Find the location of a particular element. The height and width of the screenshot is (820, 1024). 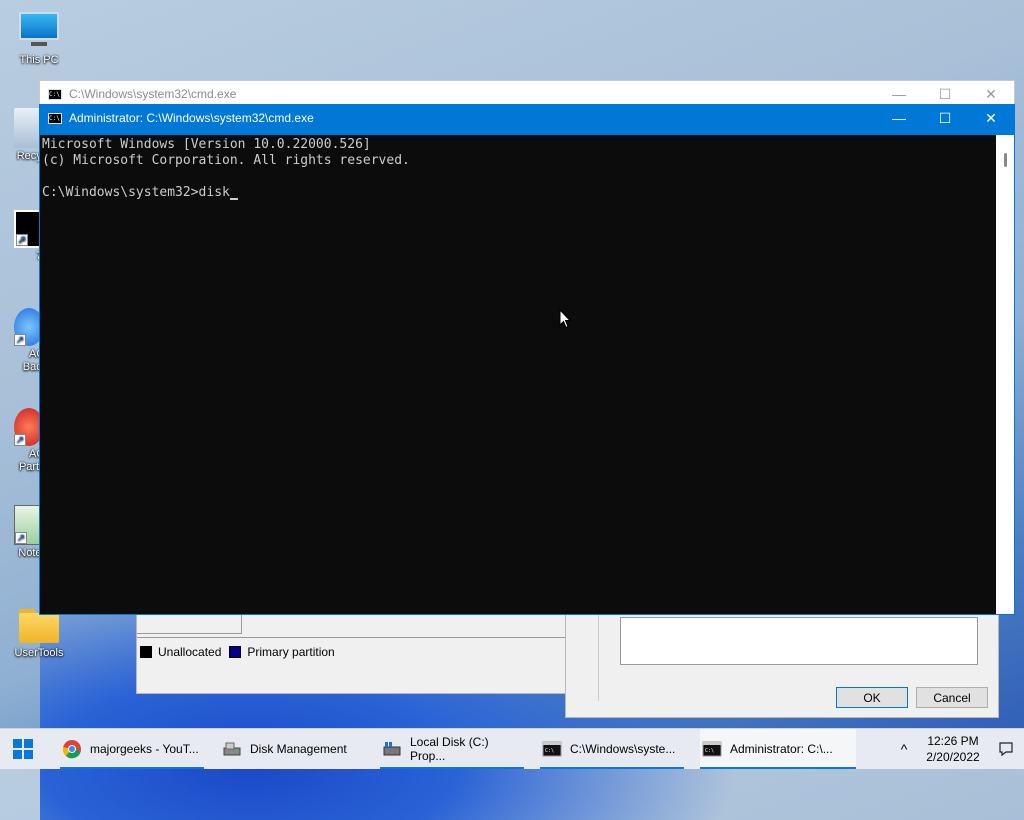

taskbar-item-disk-management: Disk Management is located at coordinates (292, 749).